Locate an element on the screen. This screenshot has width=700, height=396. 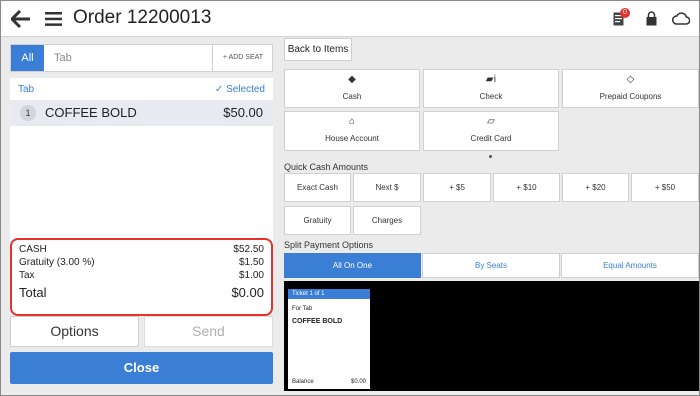
total-value: $0.00 is located at coordinates (247, 292).